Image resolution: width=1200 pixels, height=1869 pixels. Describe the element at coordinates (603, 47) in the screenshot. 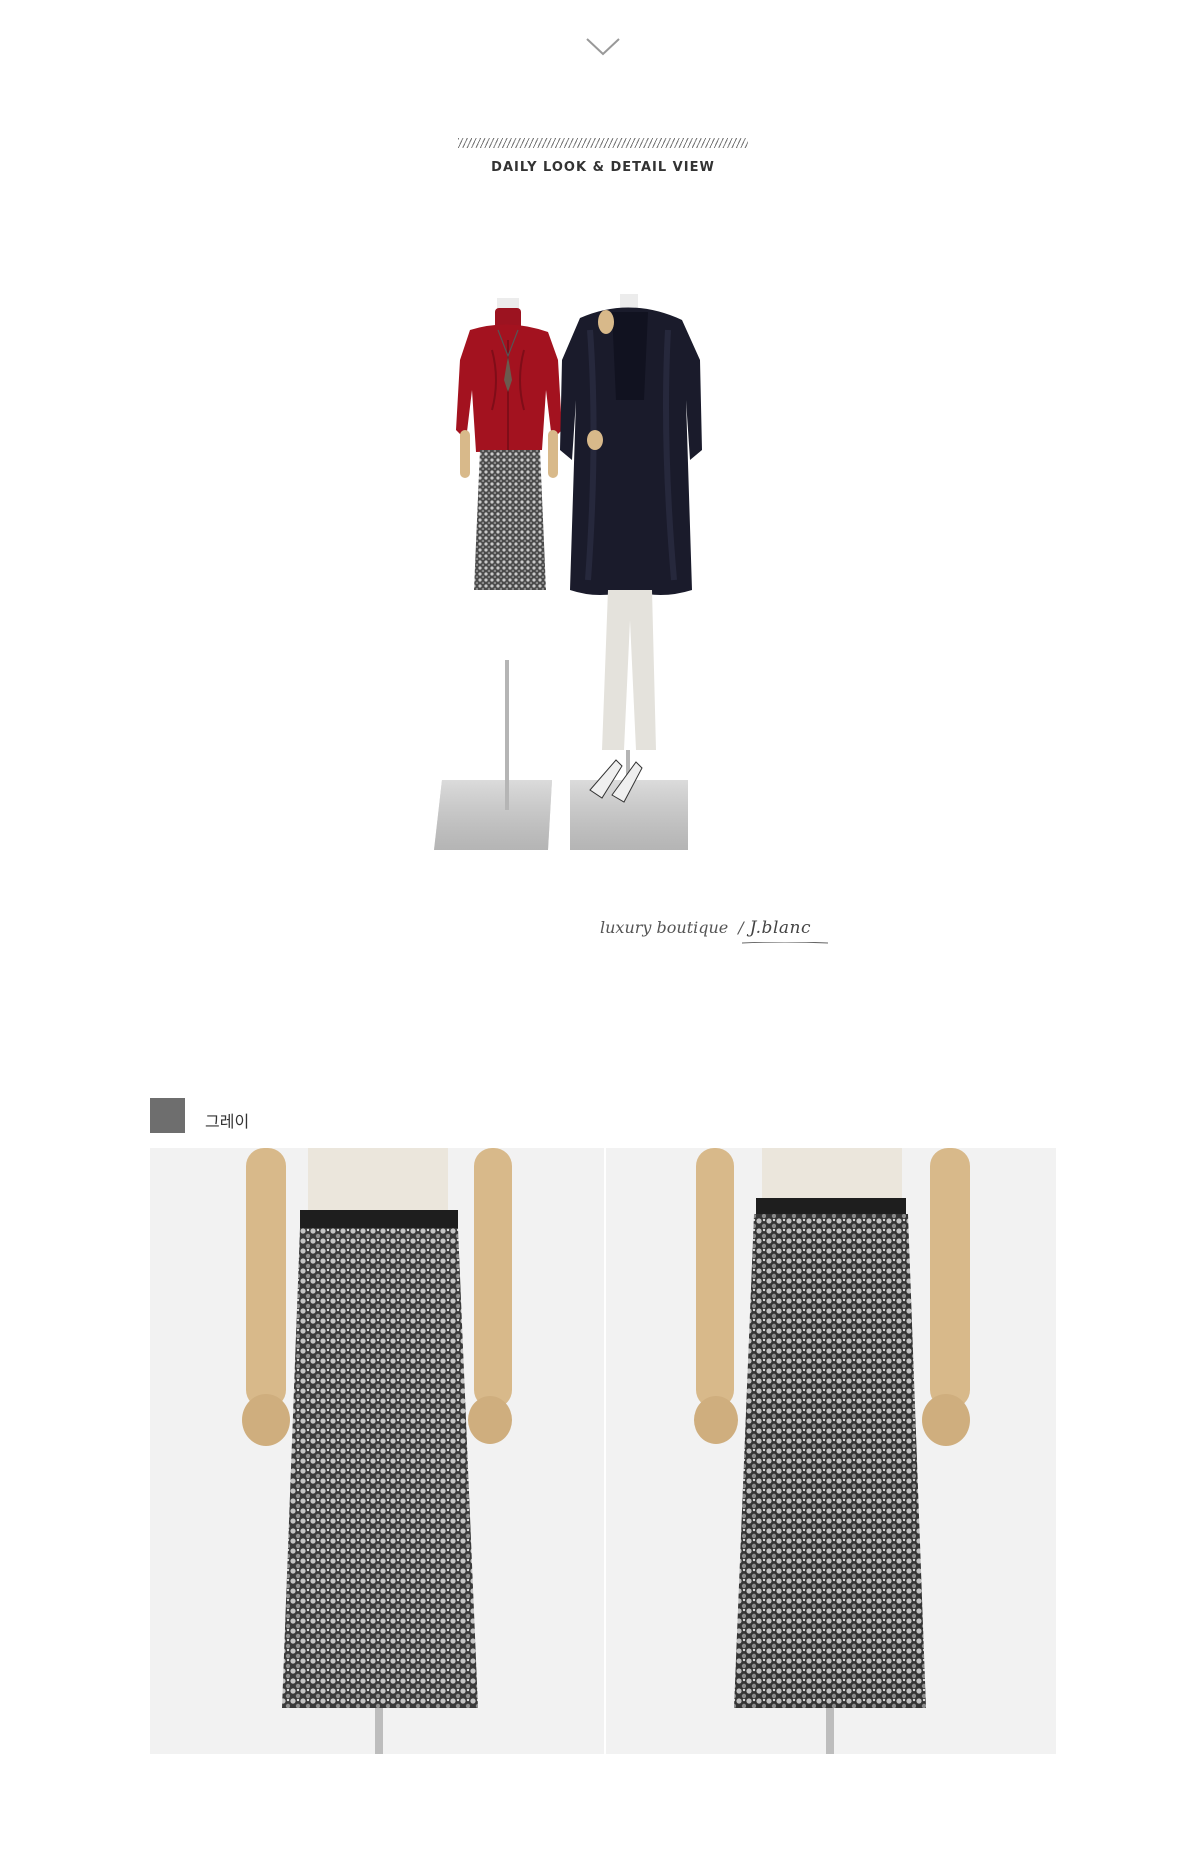

I see `chevron-down-icon` at that location.